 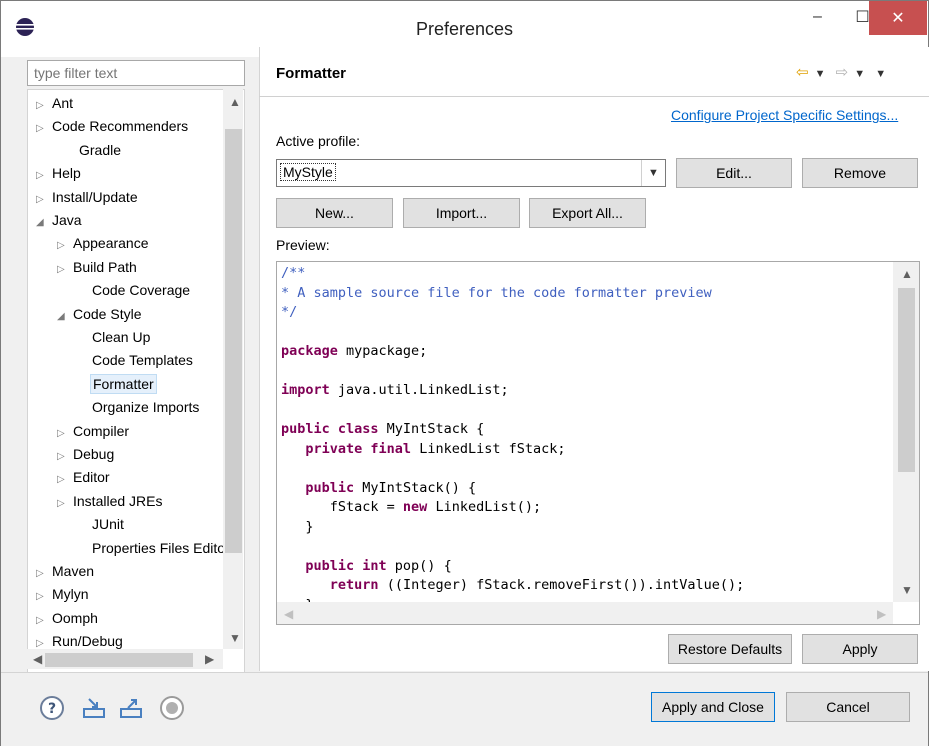 I want to click on code-line: }, so click(x=512, y=528).